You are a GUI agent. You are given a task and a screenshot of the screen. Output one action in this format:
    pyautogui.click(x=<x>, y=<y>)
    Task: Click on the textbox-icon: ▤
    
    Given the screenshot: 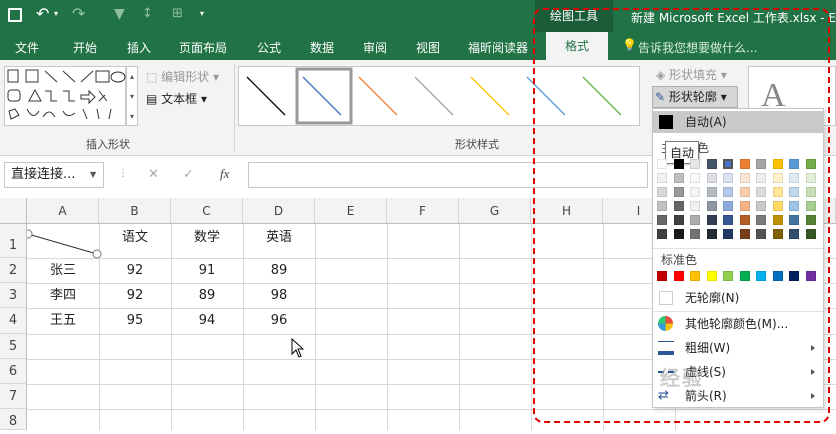 What is the action you would take?
    pyautogui.click(x=154, y=99)
    